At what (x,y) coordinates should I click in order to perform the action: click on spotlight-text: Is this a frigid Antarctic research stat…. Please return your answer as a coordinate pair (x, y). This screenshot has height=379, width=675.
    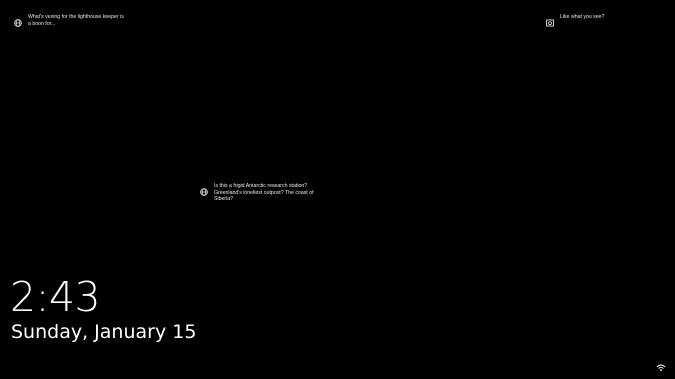
    Looking at the image, I should click on (264, 193).